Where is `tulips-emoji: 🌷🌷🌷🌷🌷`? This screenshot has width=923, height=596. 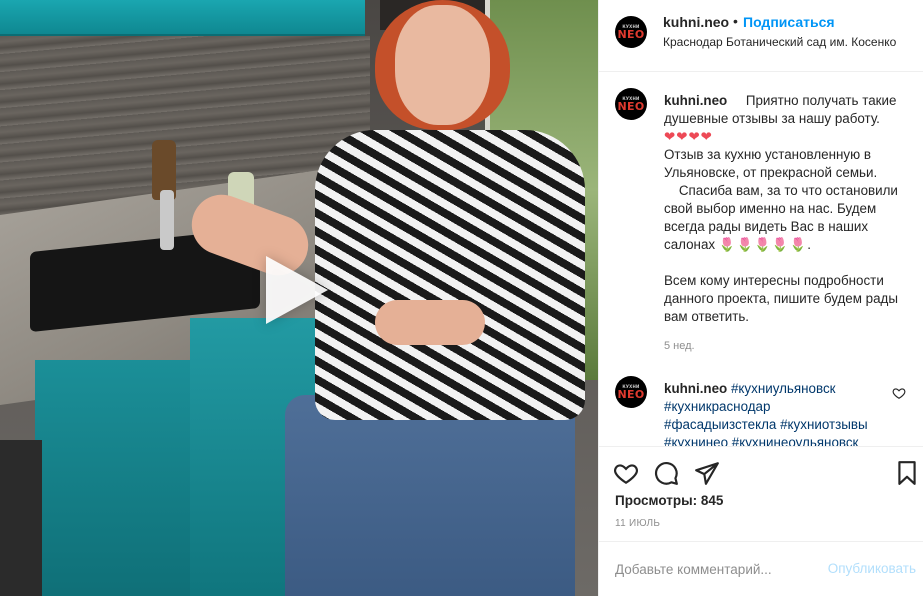 tulips-emoji: 🌷🌷🌷🌷🌷 is located at coordinates (763, 244).